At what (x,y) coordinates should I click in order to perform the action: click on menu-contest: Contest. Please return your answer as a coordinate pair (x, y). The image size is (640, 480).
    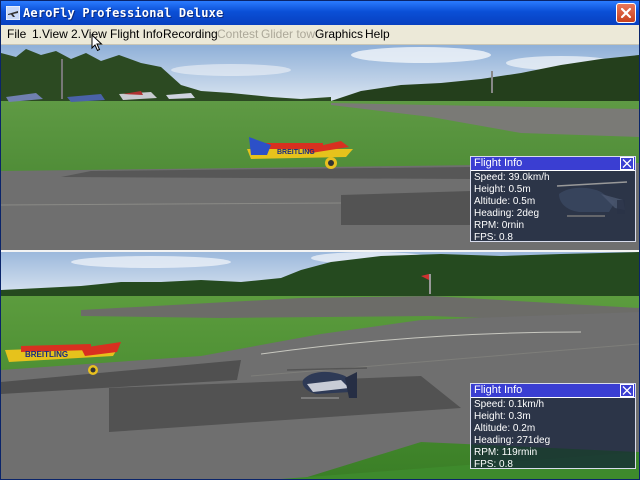
    Looking at the image, I should click on (237, 34).